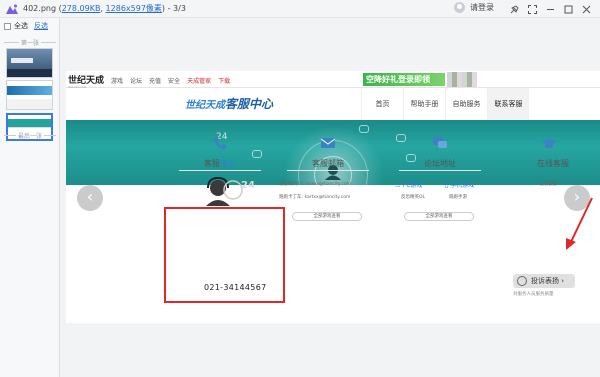  I want to click on panel-forum-title: 论坛地址, so click(440, 163).